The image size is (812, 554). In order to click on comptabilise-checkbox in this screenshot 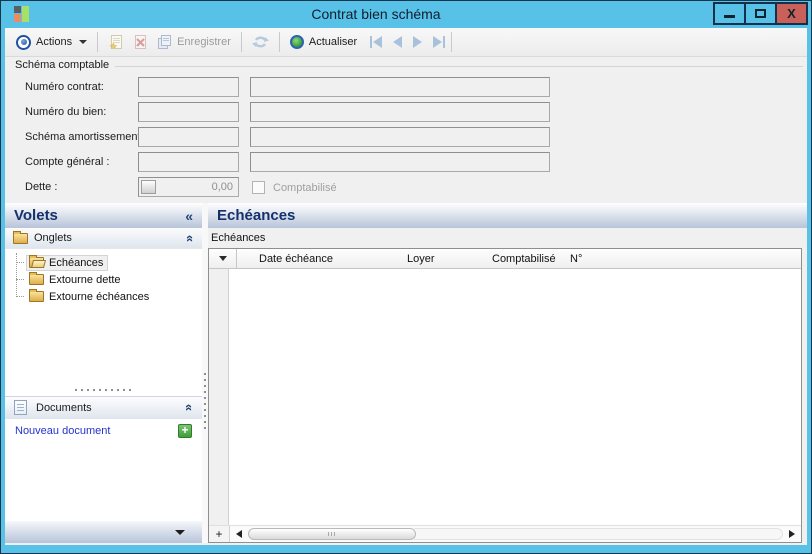, I will do `click(258, 187)`.